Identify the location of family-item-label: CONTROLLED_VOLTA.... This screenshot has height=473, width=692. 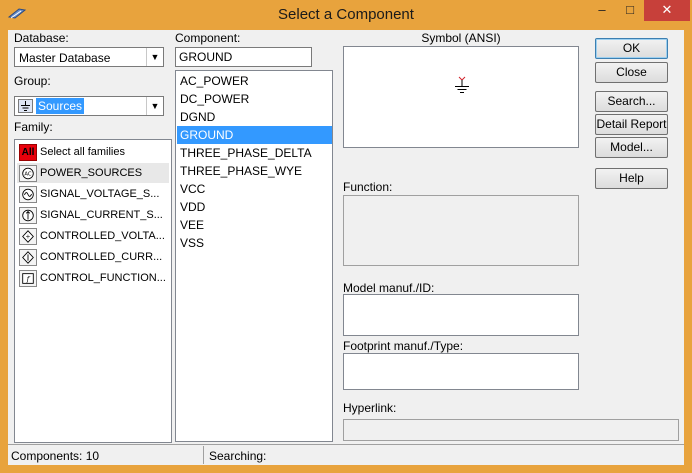
(102, 236).